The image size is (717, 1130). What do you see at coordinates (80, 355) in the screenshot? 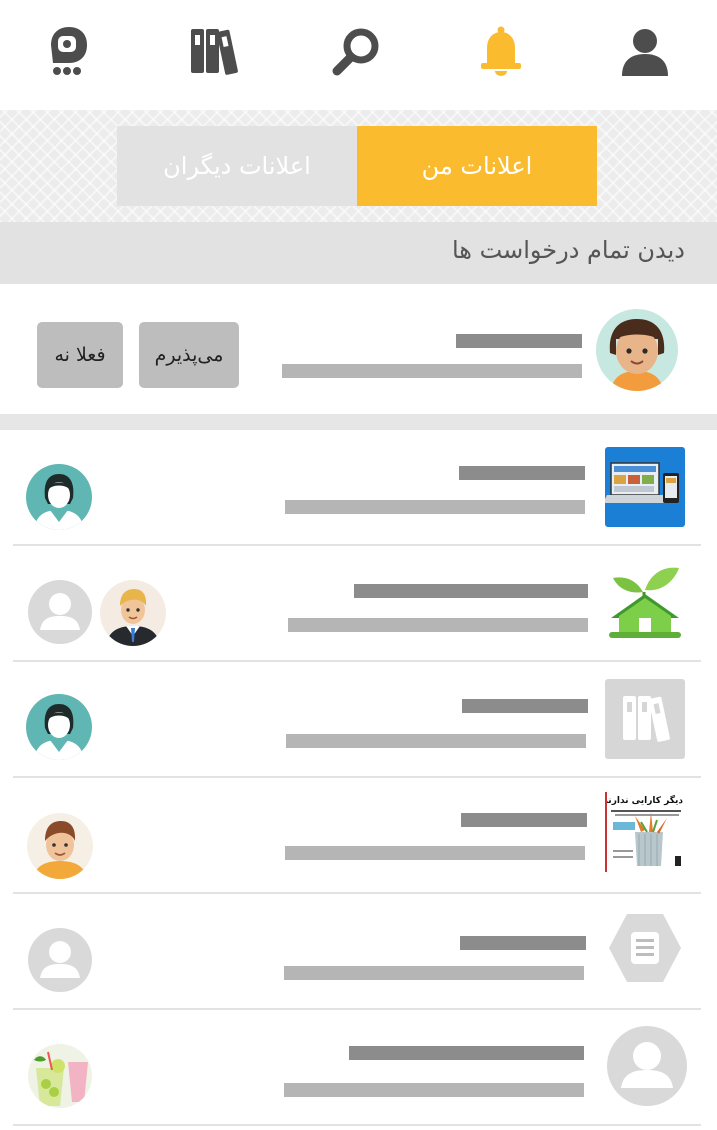
I see `decline-button: فعلا نه` at bounding box center [80, 355].